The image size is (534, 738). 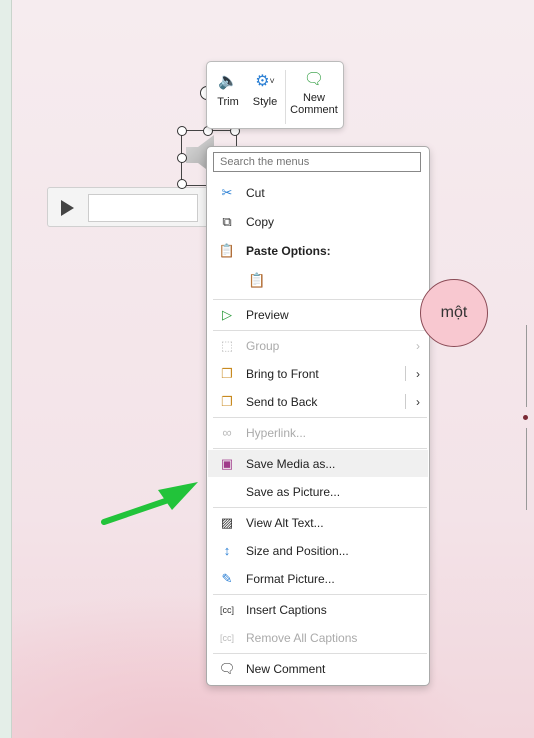 What do you see at coordinates (228, 81) in the screenshot?
I see `trim-audio-icon: 🔈` at bounding box center [228, 81].